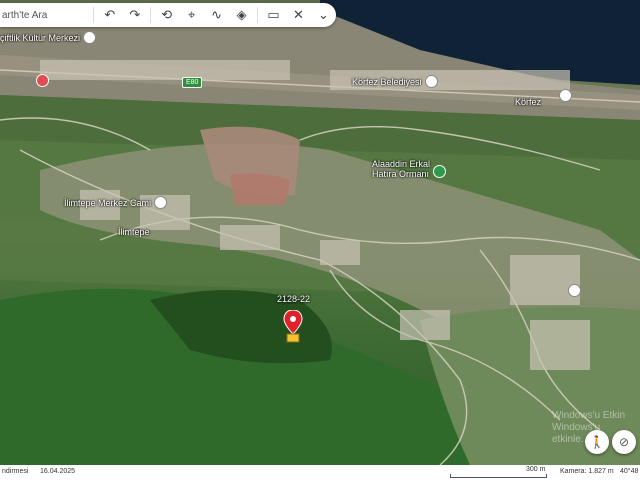 The width and height of the screenshot is (640, 480). What do you see at coordinates (440, 171) in the screenshot?
I see `park-pin-icon` at bounding box center [440, 171].